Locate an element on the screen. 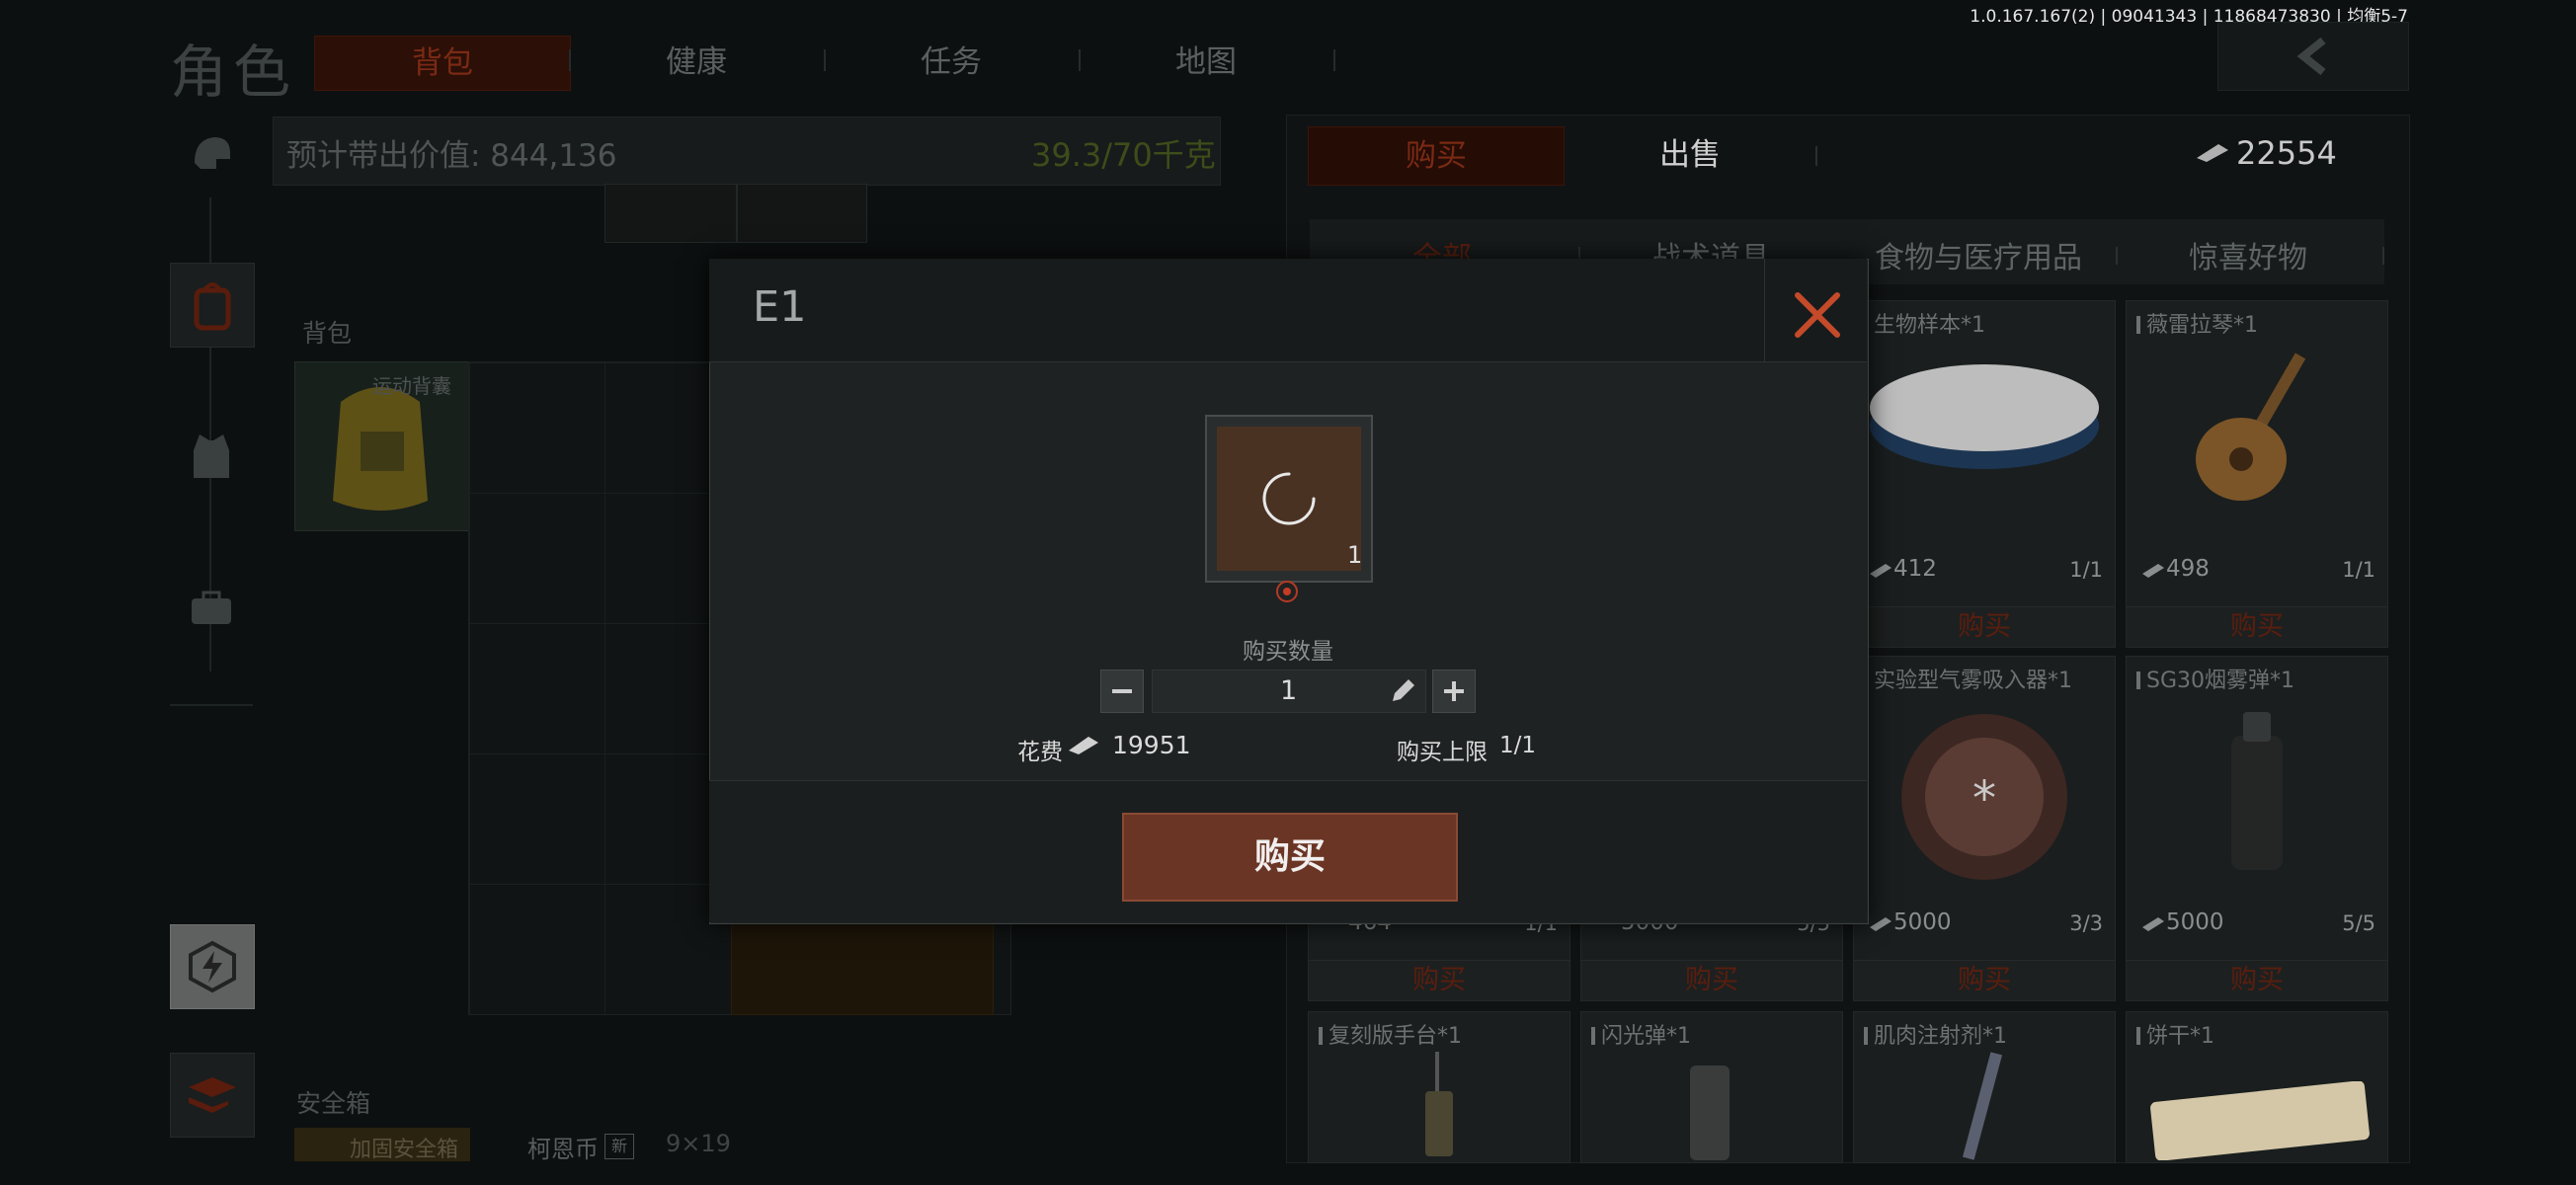  shop-tab-sell: 出售 is located at coordinates (1690, 155).